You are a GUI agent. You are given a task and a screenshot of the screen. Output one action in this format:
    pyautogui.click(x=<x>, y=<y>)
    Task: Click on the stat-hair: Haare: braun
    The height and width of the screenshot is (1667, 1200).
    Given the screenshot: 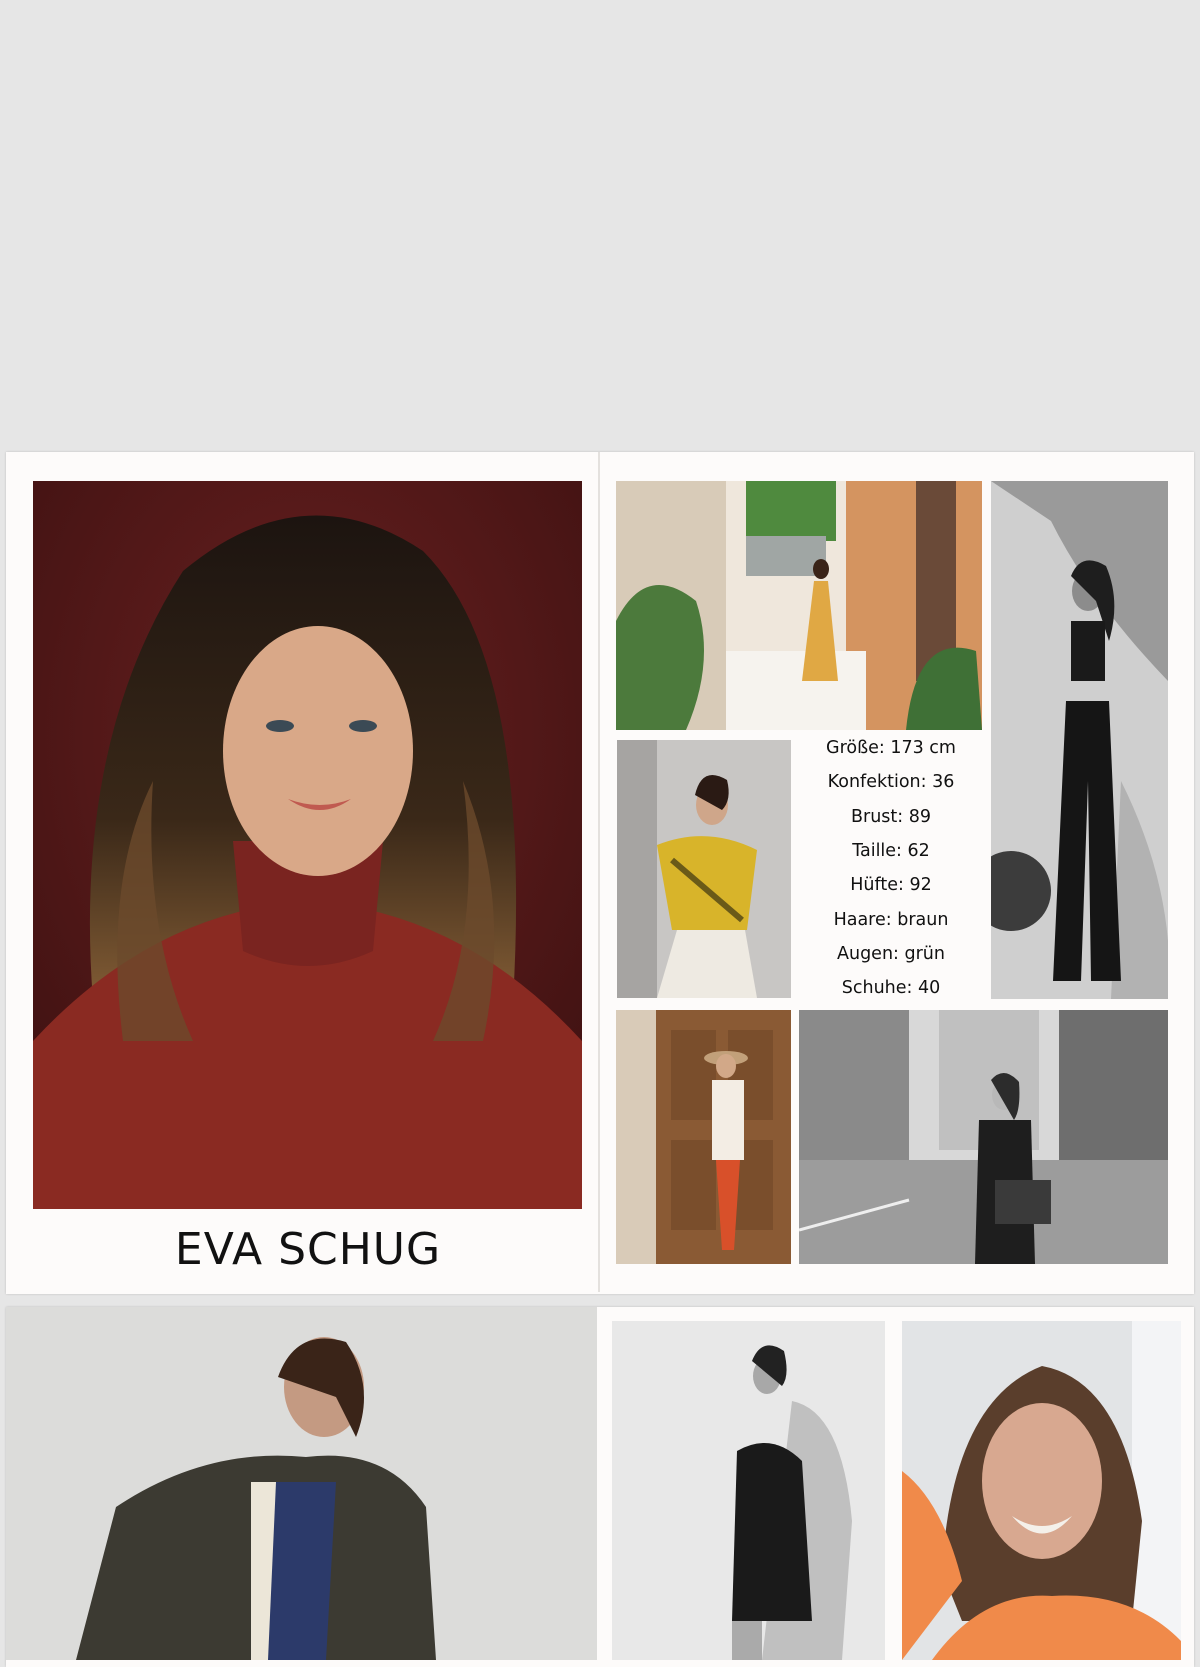 What is the action you would take?
    pyautogui.click(x=891, y=919)
    